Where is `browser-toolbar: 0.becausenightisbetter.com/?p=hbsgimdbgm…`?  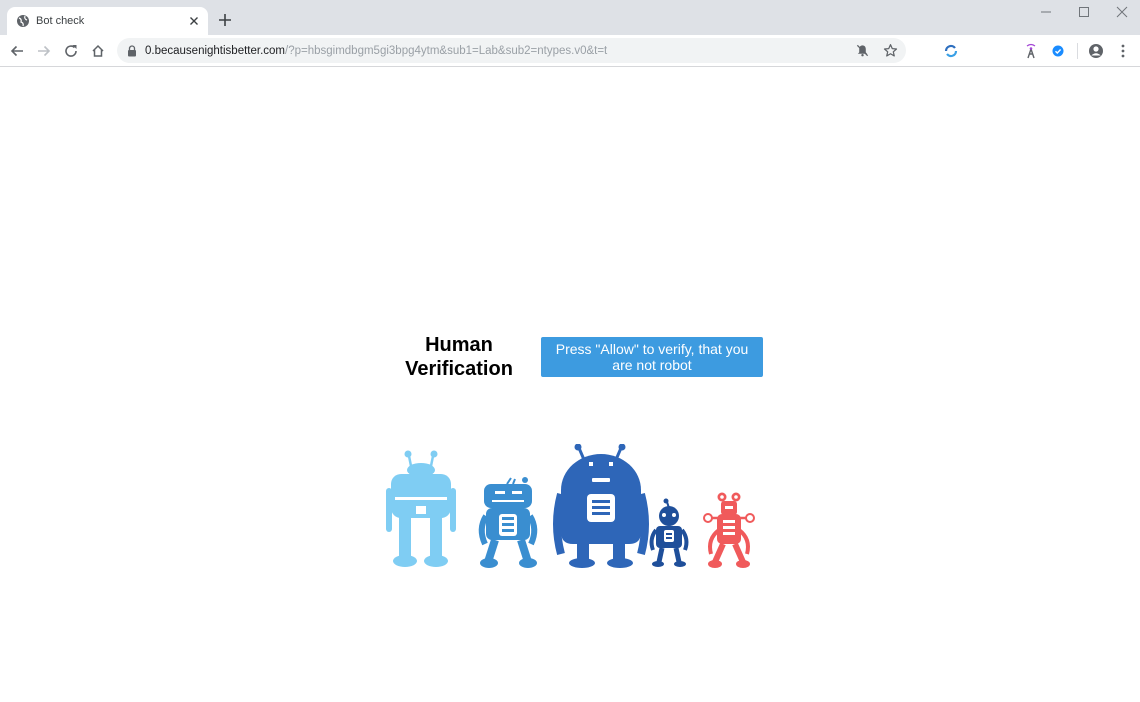
browser-toolbar: 0.becausenightisbetter.com/?p=hbsgimdbgm… is located at coordinates (570, 51).